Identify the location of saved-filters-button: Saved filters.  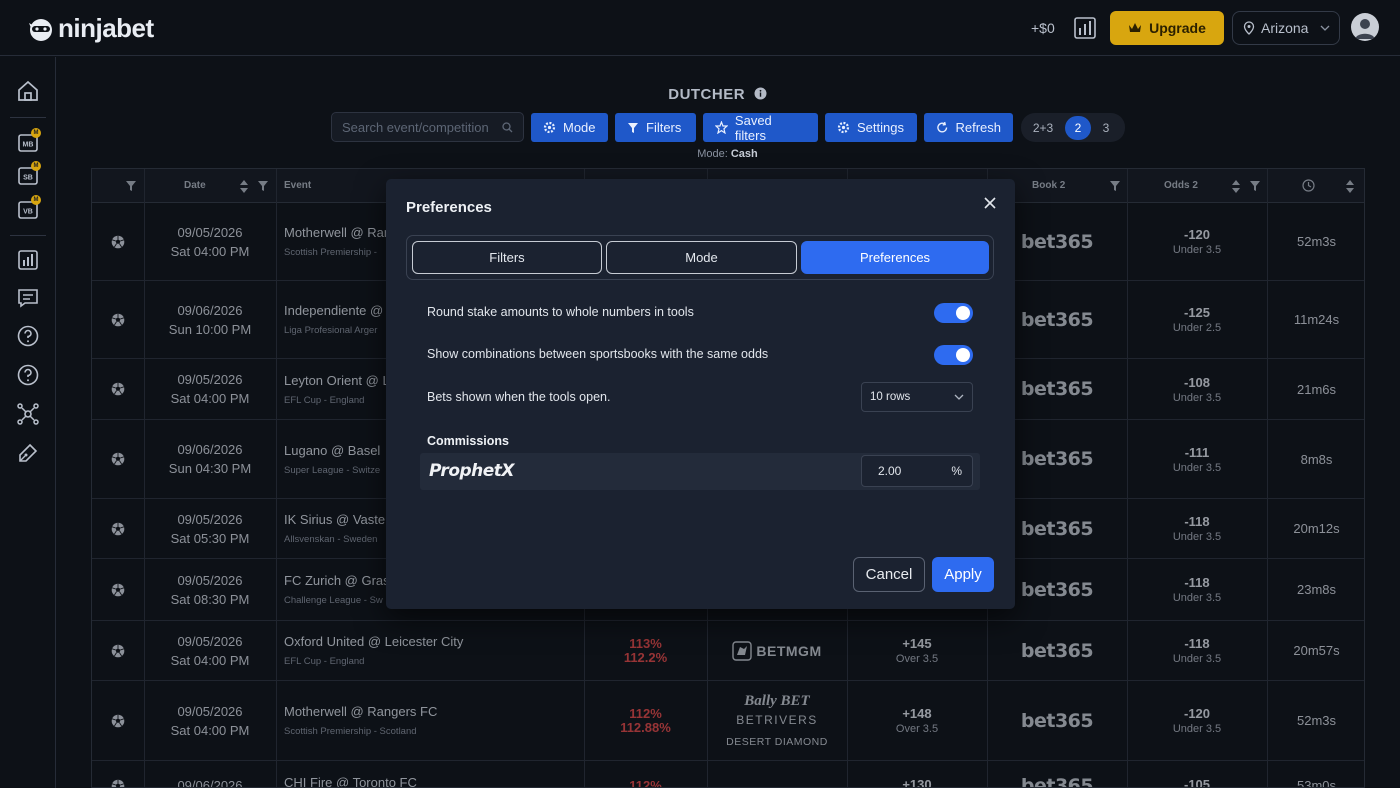
(760, 127).